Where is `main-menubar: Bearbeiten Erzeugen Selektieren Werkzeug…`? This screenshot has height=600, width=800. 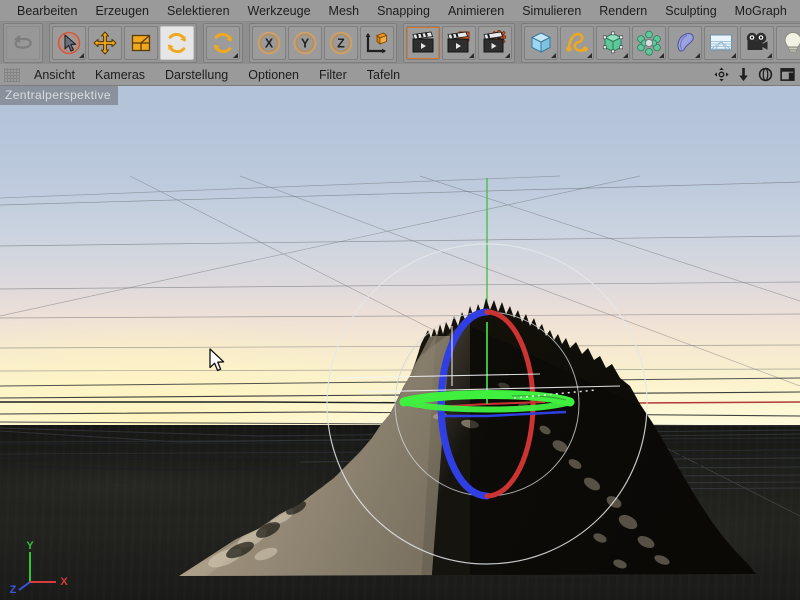 main-menubar: Bearbeiten Erzeugen Selektieren Werkzeug… is located at coordinates (400, 11).